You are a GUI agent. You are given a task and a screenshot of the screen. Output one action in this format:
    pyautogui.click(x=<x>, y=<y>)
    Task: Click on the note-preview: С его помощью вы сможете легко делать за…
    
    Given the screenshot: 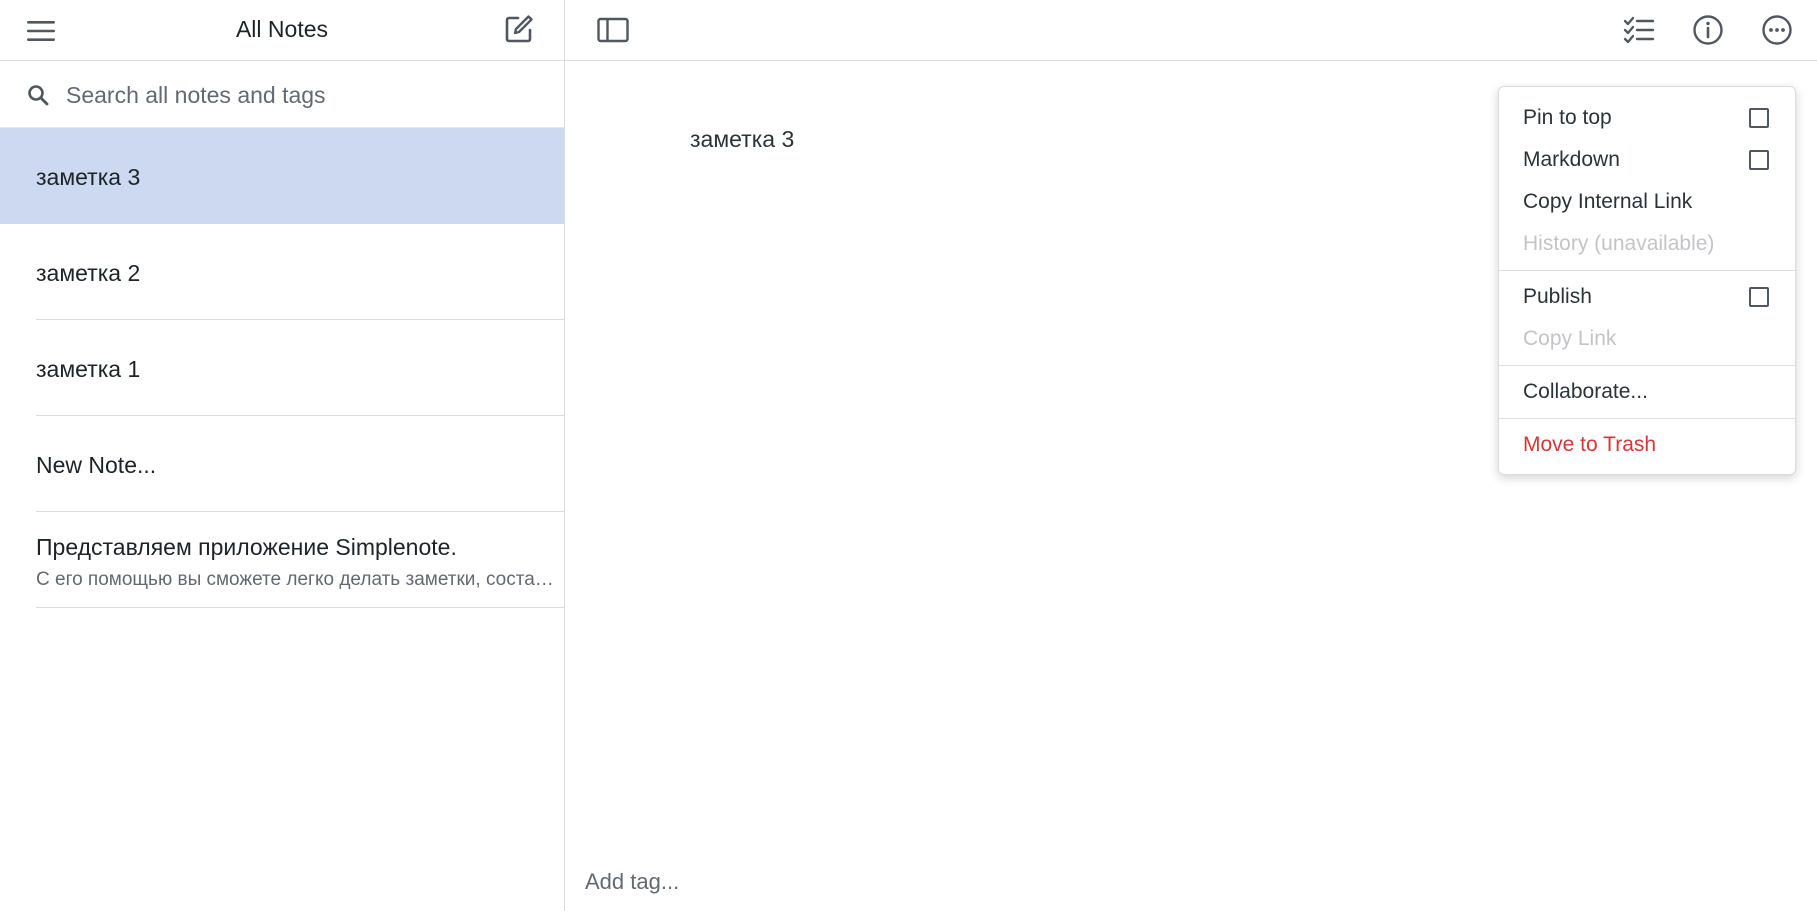 What is the action you would take?
    pyautogui.click(x=295, y=579)
    